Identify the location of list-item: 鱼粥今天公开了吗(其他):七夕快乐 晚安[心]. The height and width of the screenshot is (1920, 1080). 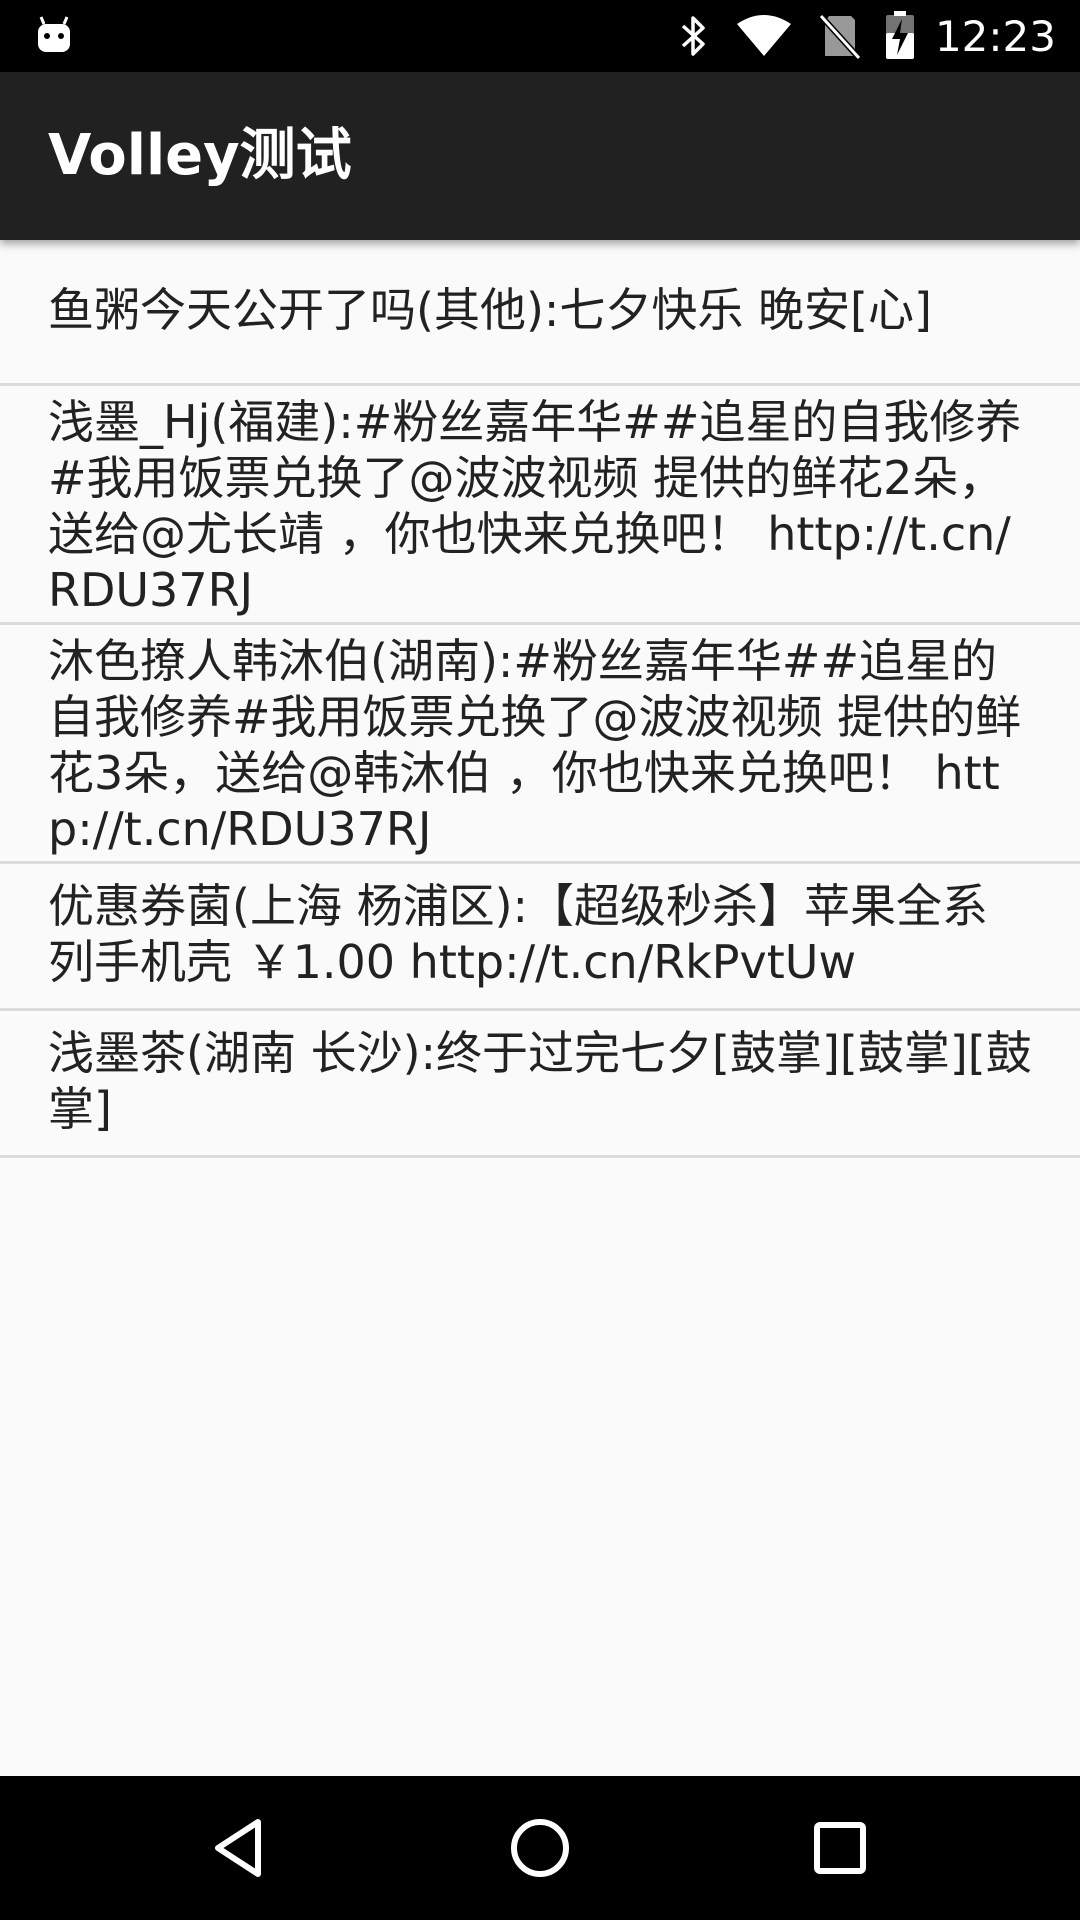
(540, 313).